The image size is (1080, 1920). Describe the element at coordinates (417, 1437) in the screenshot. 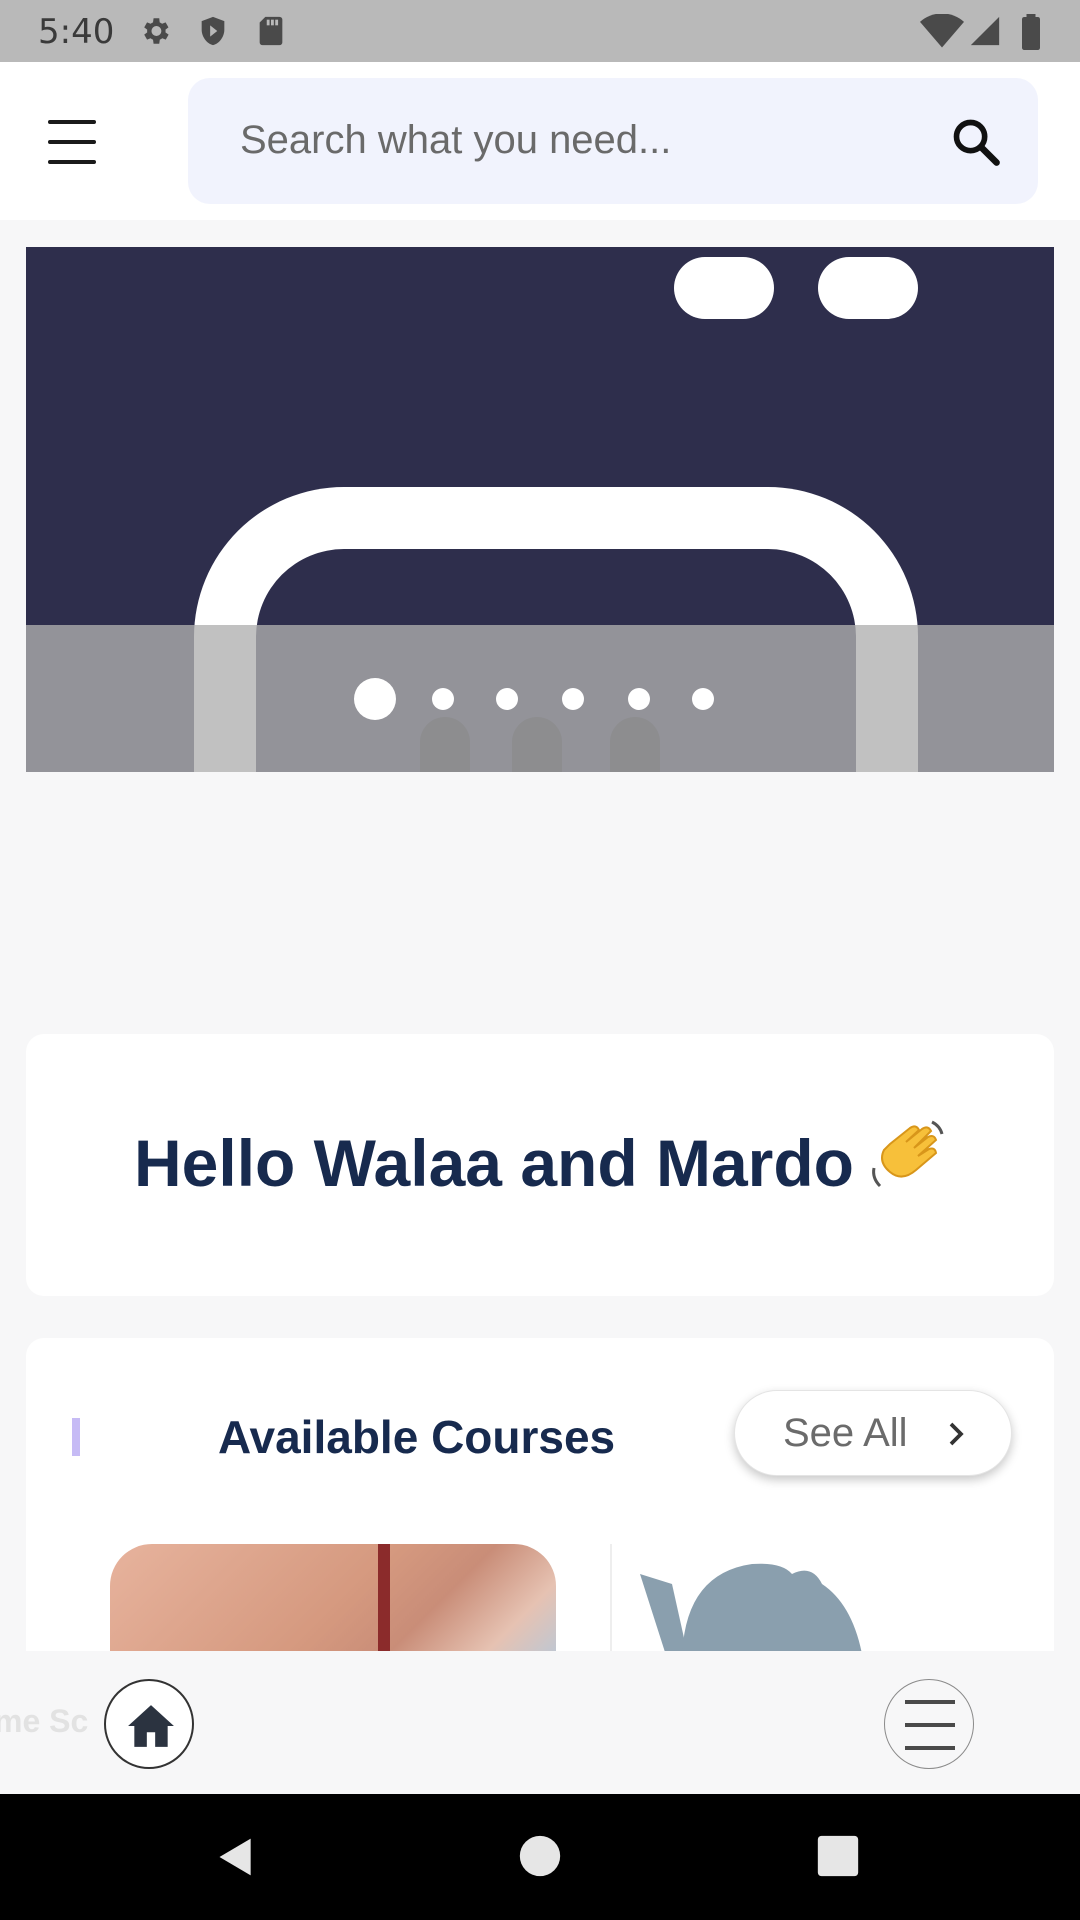

I see `courses-title: Available Courses` at that location.